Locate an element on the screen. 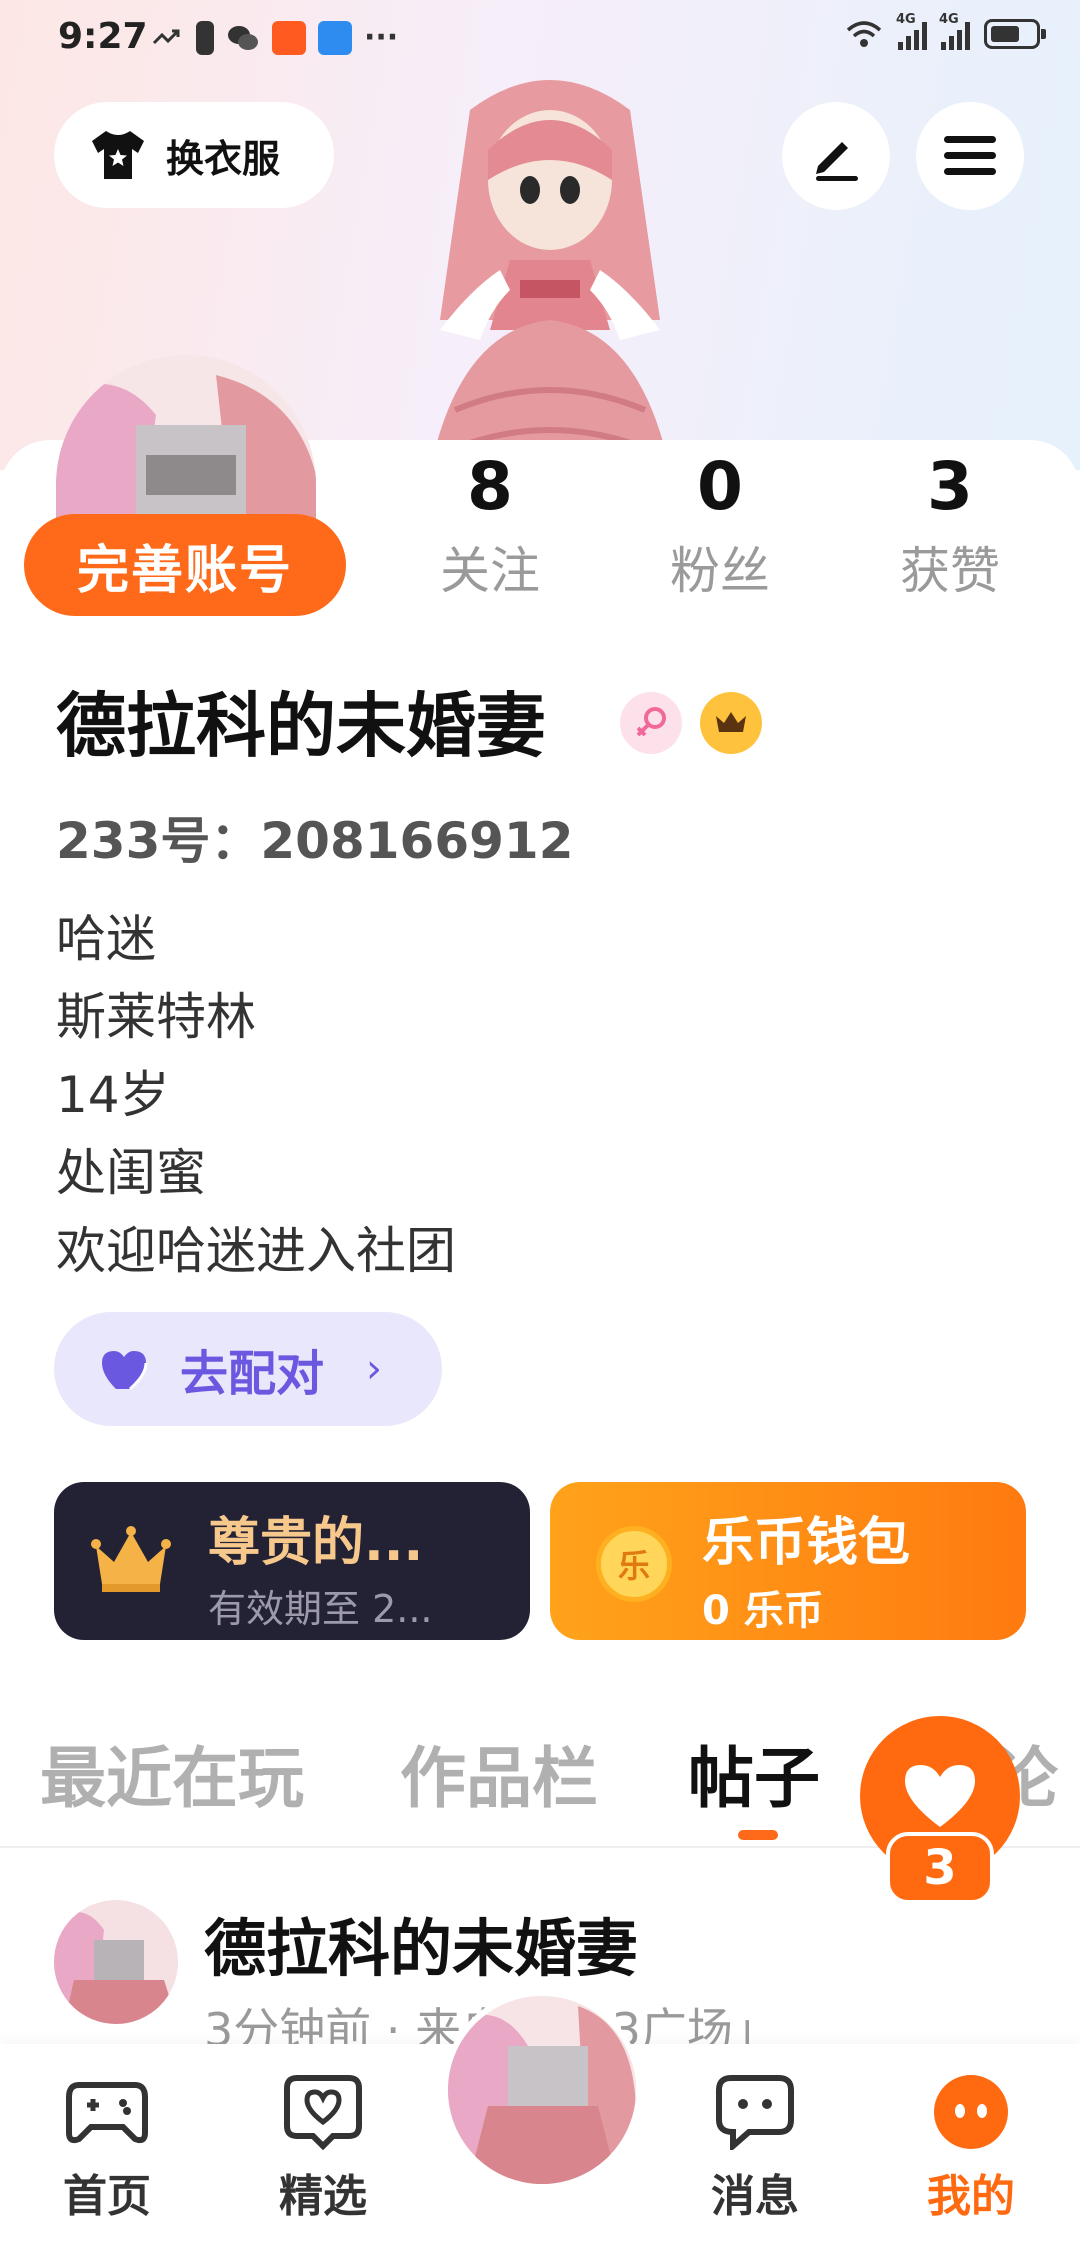  gamepad-icon is located at coordinates (107, 2112).